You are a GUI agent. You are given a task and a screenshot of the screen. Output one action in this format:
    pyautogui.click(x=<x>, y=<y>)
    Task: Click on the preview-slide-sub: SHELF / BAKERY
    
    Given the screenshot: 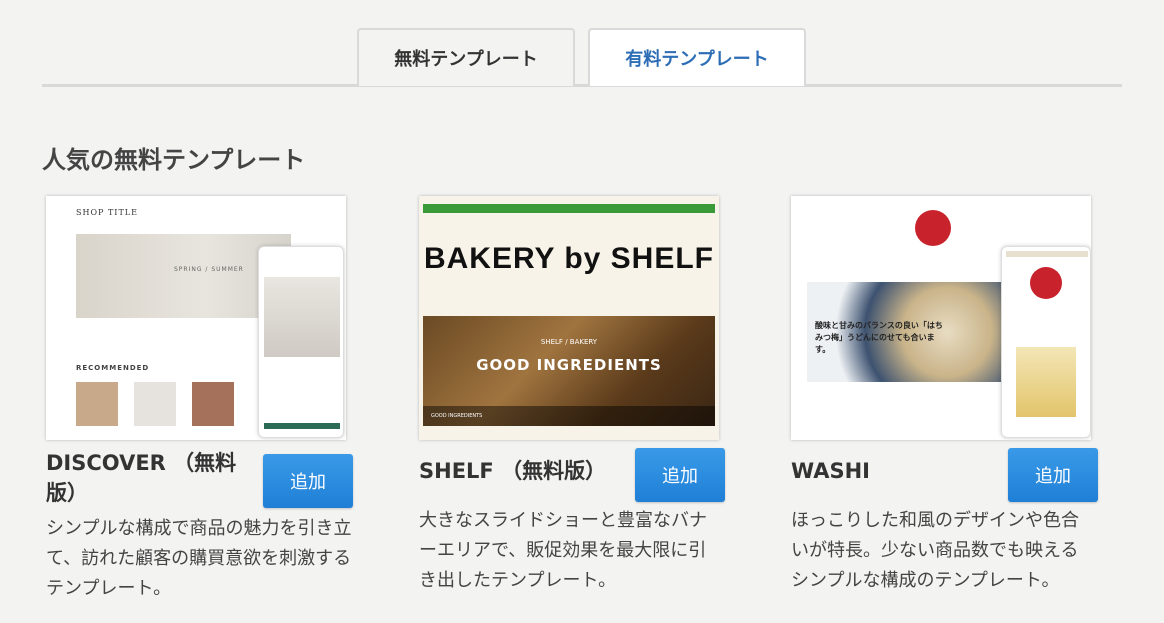 What is the action you would take?
    pyautogui.click(x=569, y=342)
    